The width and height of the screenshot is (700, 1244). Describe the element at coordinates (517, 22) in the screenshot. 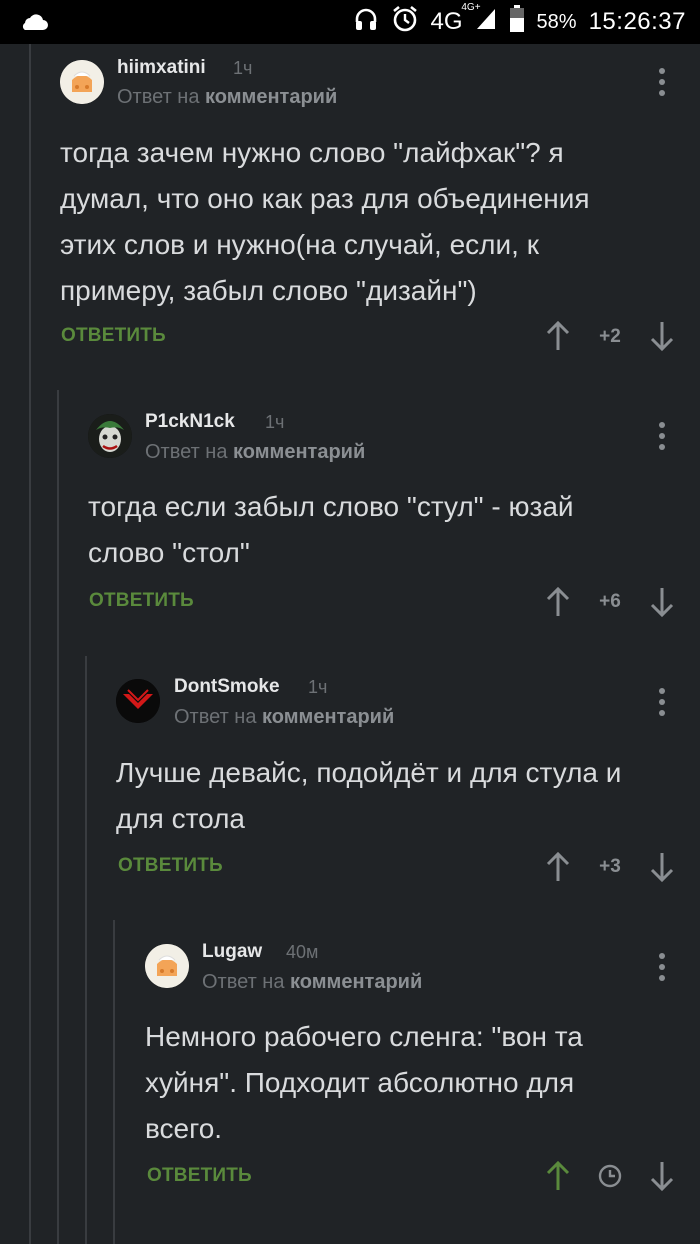

I see `battery-icon` at that location.